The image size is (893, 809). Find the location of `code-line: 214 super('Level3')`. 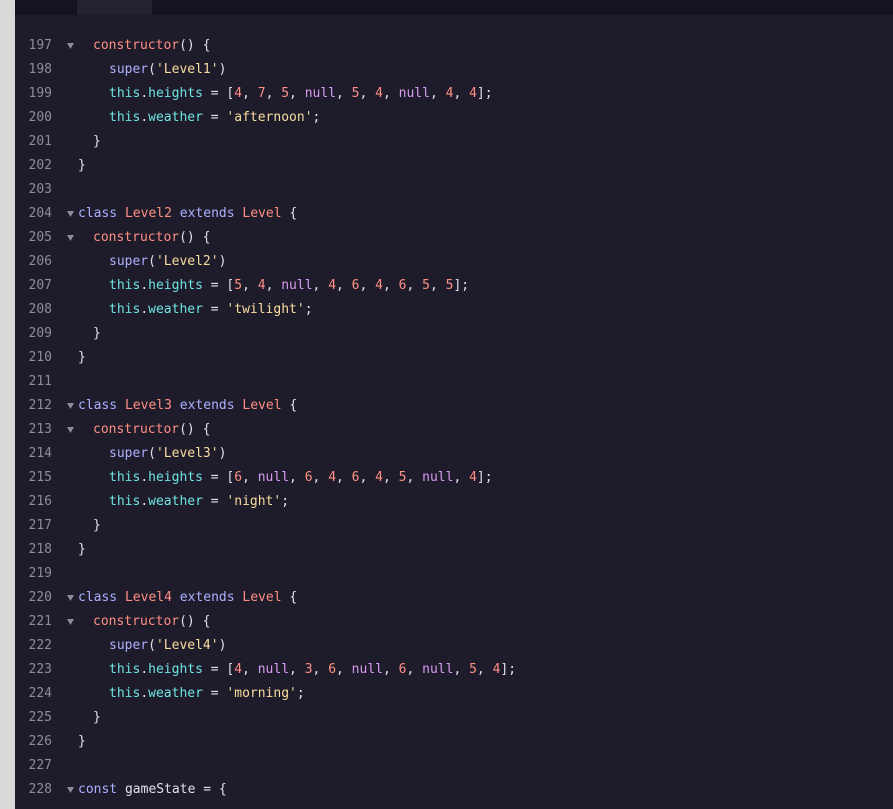

code-line: 214 super('Level3') is located at coordinates (454, 454).